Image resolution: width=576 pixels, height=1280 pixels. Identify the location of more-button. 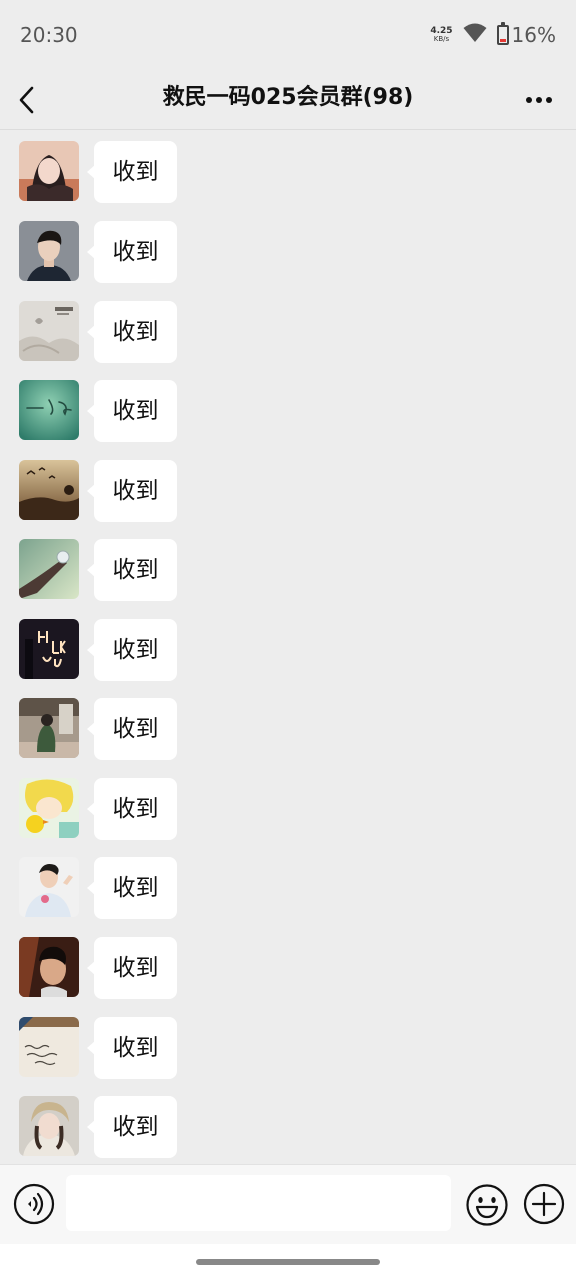
(539, 100).